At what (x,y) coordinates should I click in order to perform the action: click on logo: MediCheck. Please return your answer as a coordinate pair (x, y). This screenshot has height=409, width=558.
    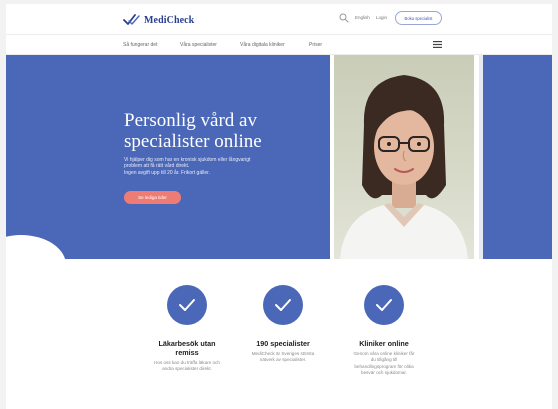
    Looking at the image, I should click on (158, 20).